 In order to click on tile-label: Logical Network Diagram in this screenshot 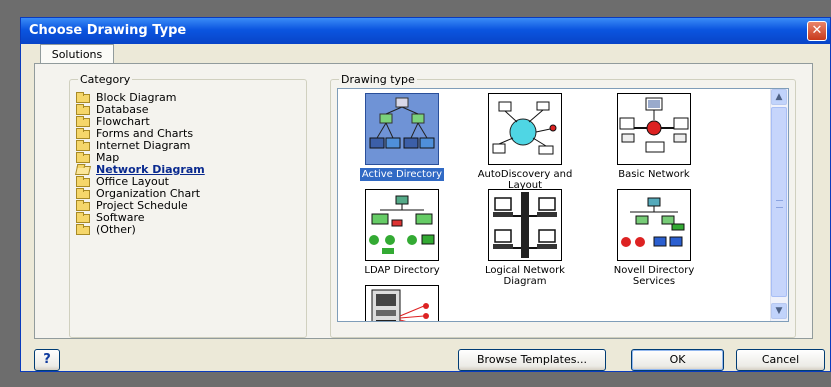, I will do `click(525, 276)`.